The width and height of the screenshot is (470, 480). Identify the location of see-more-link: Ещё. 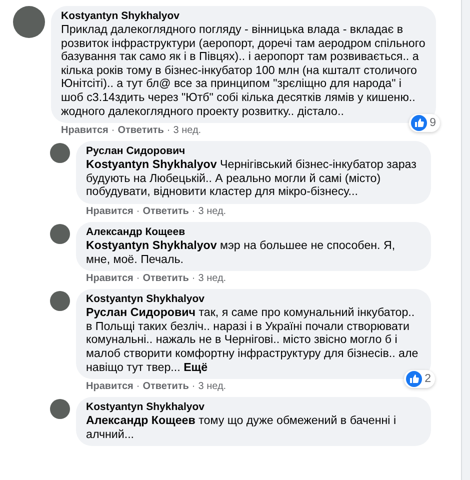
(196, 367).